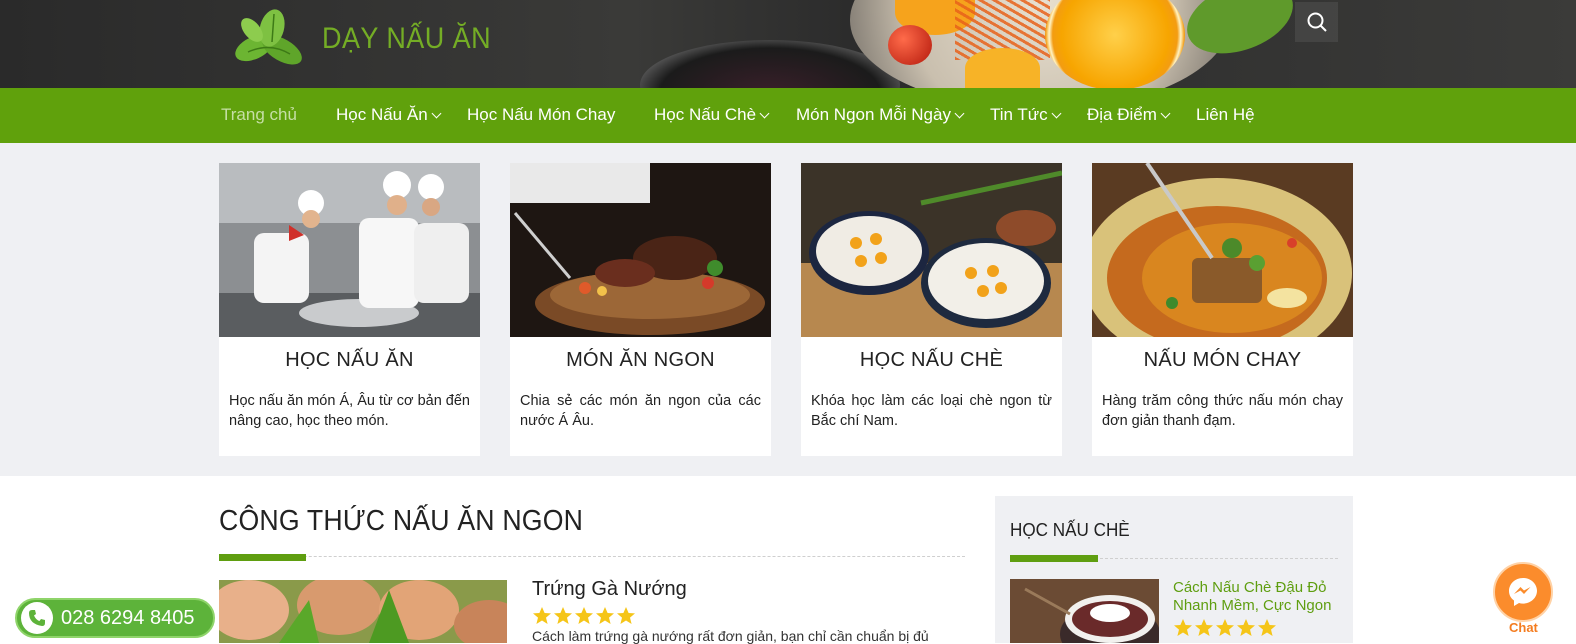 The height and width of the screenshot is (644, 1576). I want to click on nav-item-tin-tuc: Tin Tức, so click(1026, 115).